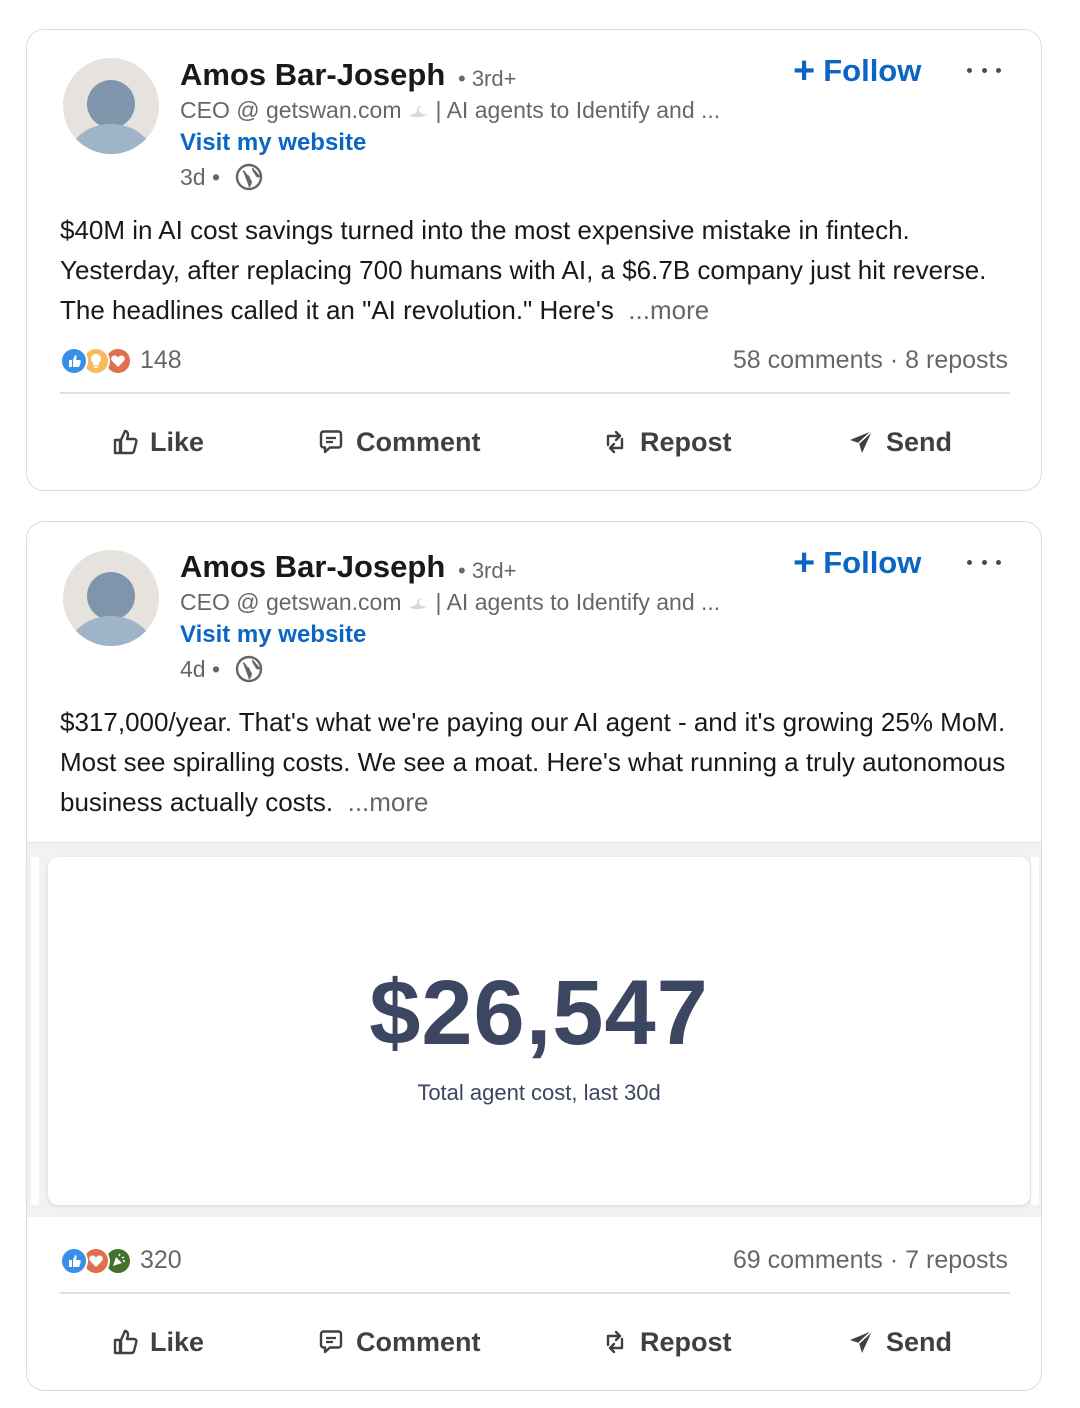 The image size is (1080, 1408). I want to click on reaction-count: 320, so click(161, 1260).